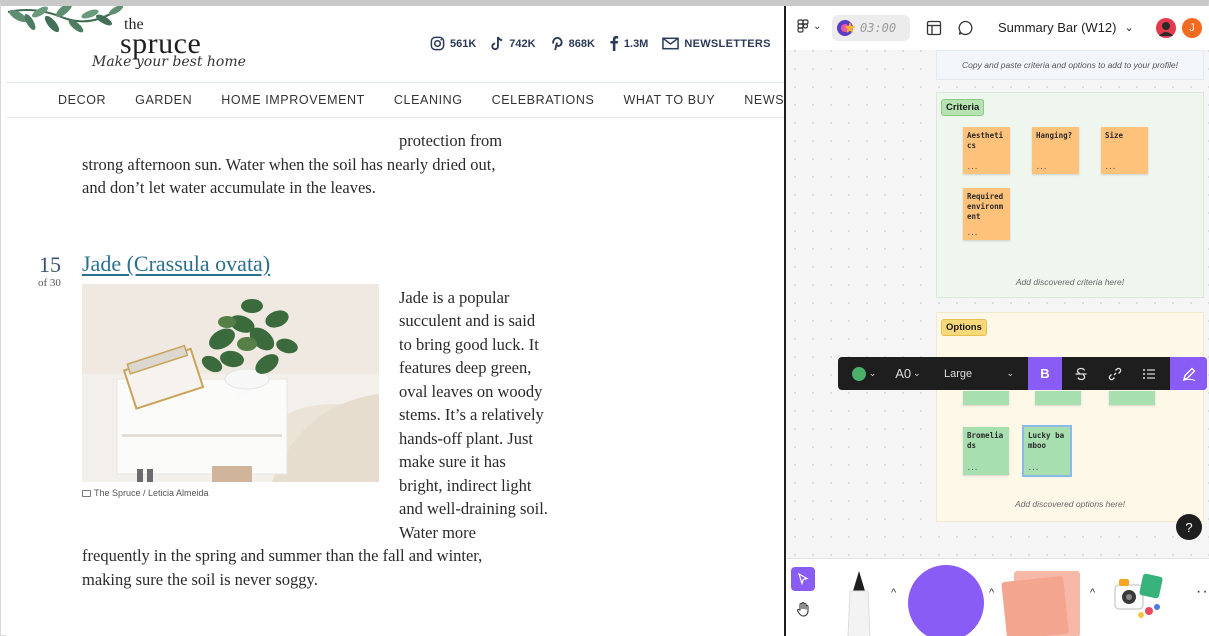 This screenshot has width=1209, height=636. I want to click on nav-home-improvement: HOME IMPROVEMENT, so click(293, 100).